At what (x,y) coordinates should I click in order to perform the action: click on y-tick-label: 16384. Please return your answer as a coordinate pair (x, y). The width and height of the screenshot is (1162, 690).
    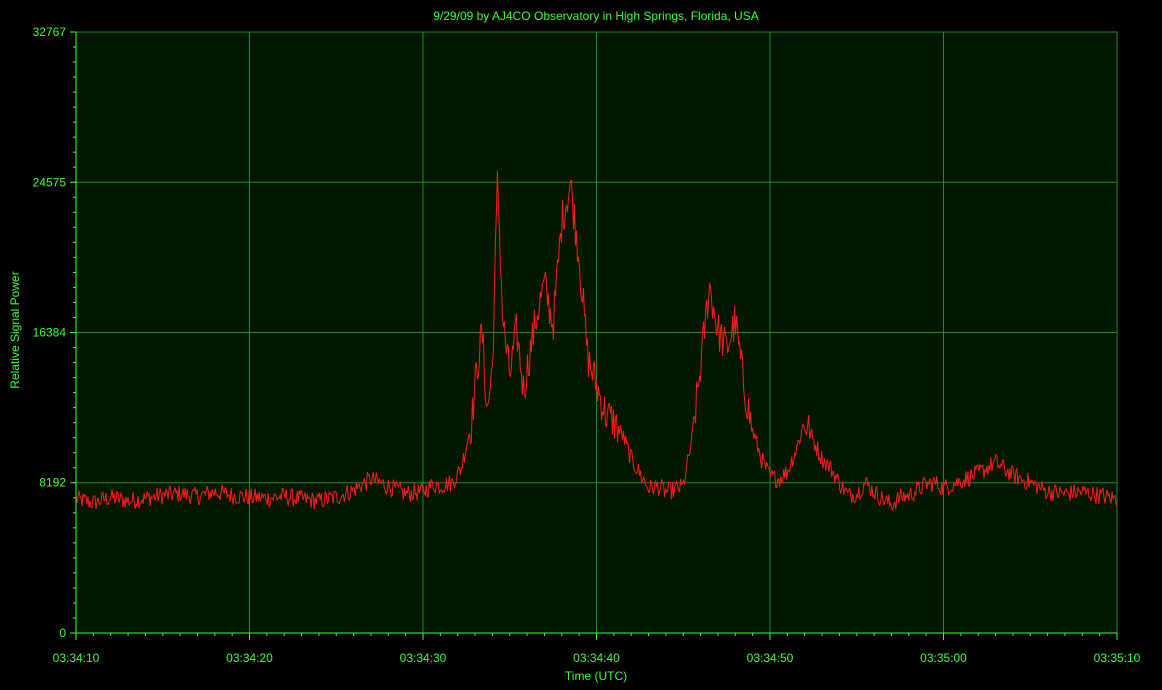
    Looking at the image, I should click on (50, 332).